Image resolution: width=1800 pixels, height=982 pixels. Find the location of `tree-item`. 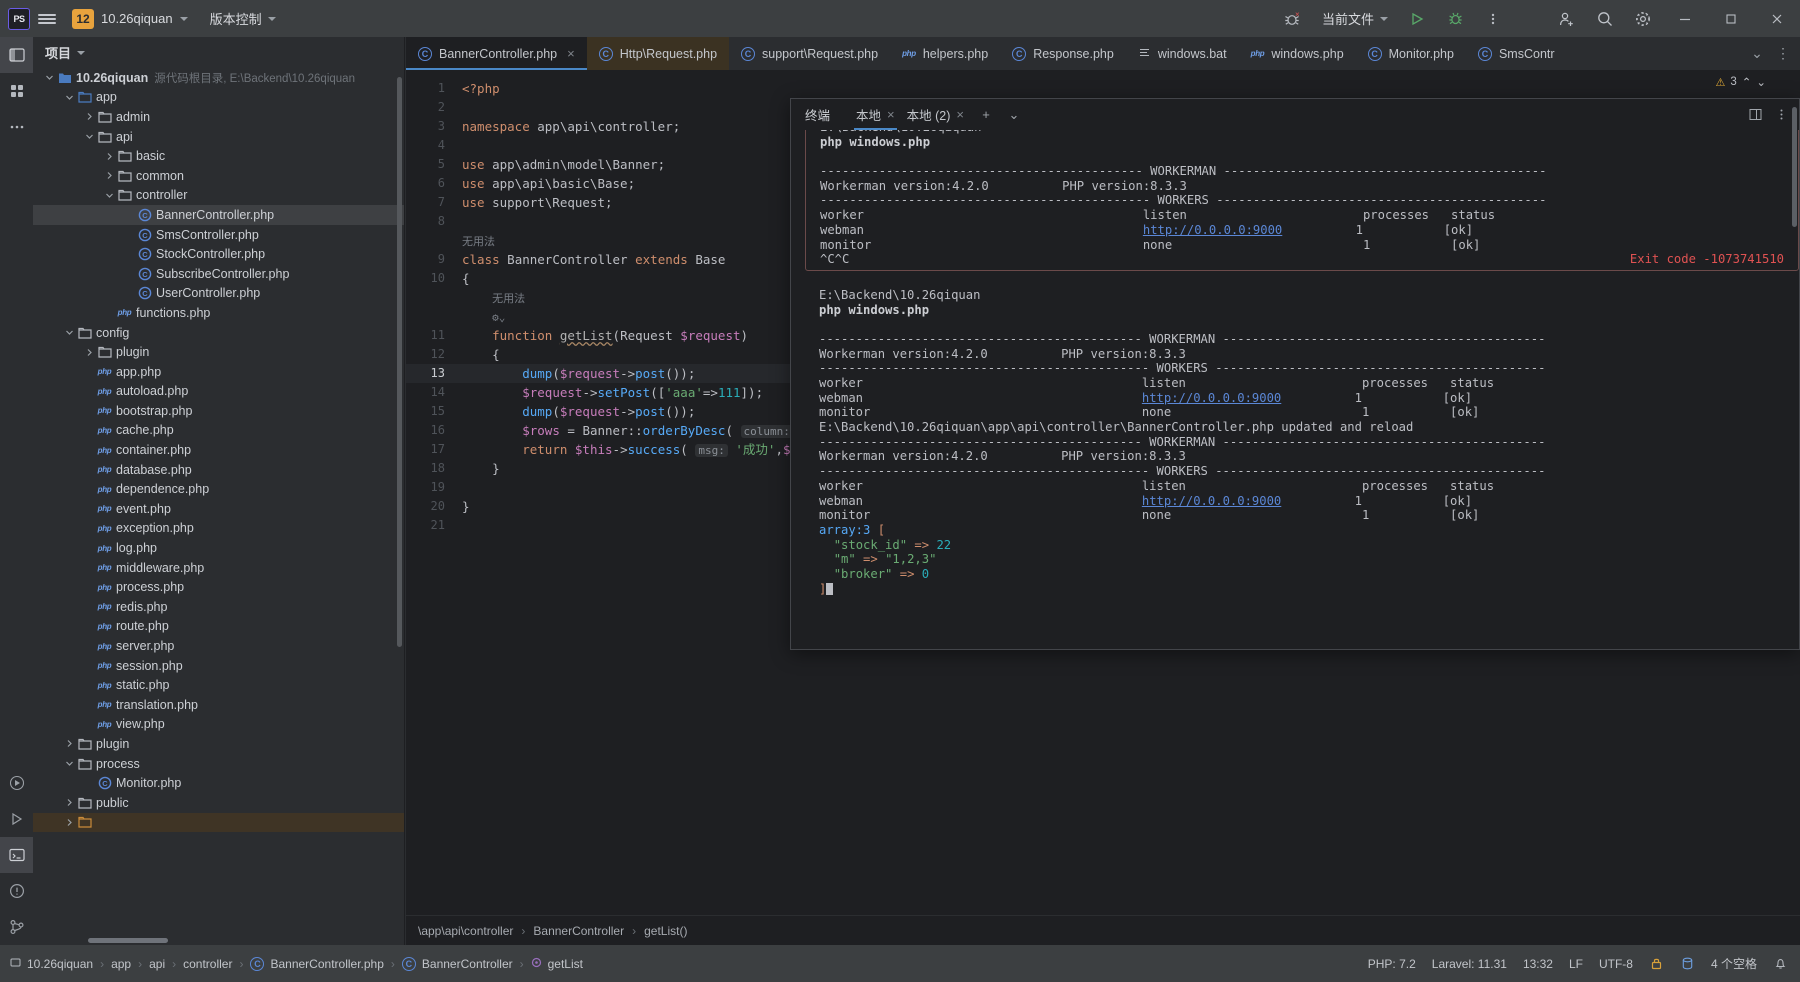

tree-item is located at coordinates (218, 822).